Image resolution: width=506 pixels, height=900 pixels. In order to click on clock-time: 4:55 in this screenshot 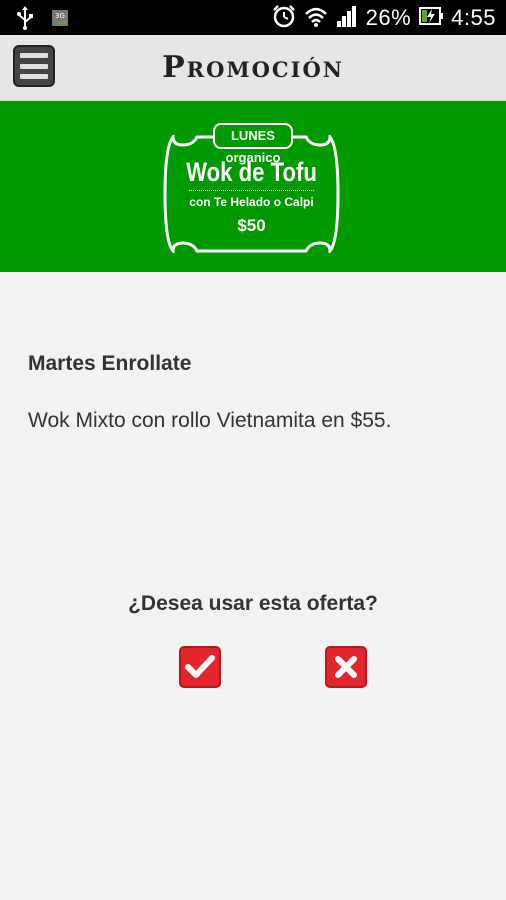, I will do `click(473, 17)`.